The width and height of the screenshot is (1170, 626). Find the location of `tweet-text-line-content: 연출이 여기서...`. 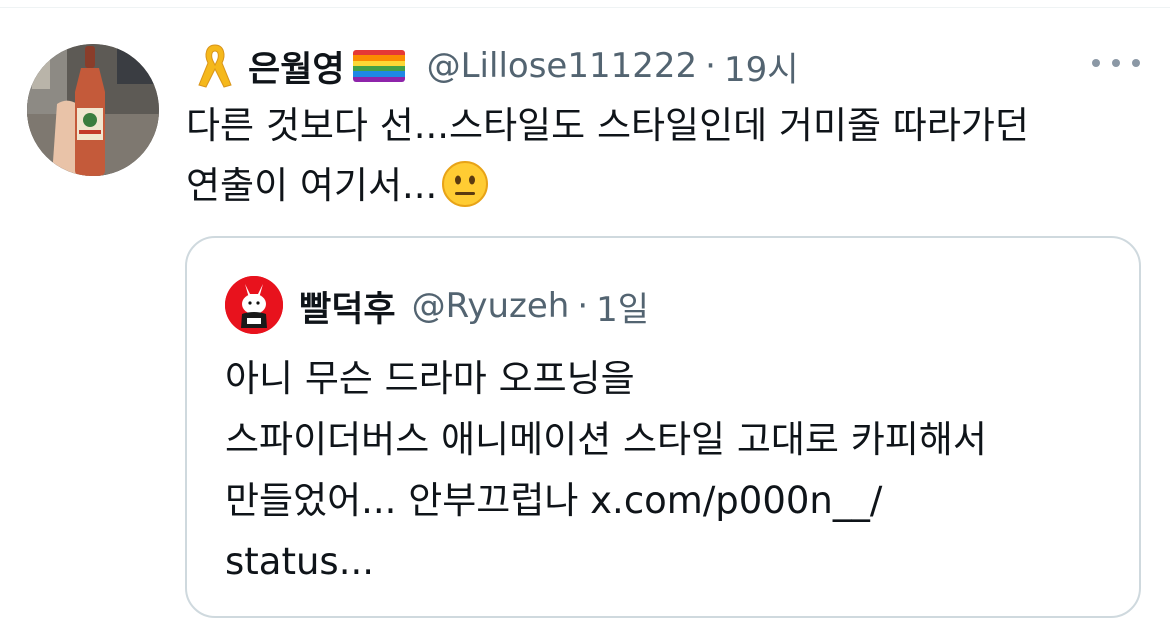

tweet-text-line-content: 연출이 여기서... is located at coordinates (312, 185).